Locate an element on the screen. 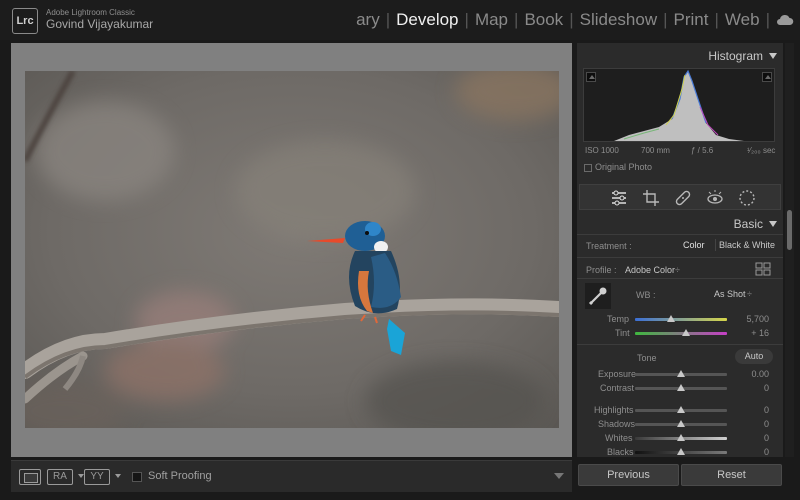 The width and height of the screenshot is (800, 500). treatment-color-button: Color is located at coordinates (694, 245).